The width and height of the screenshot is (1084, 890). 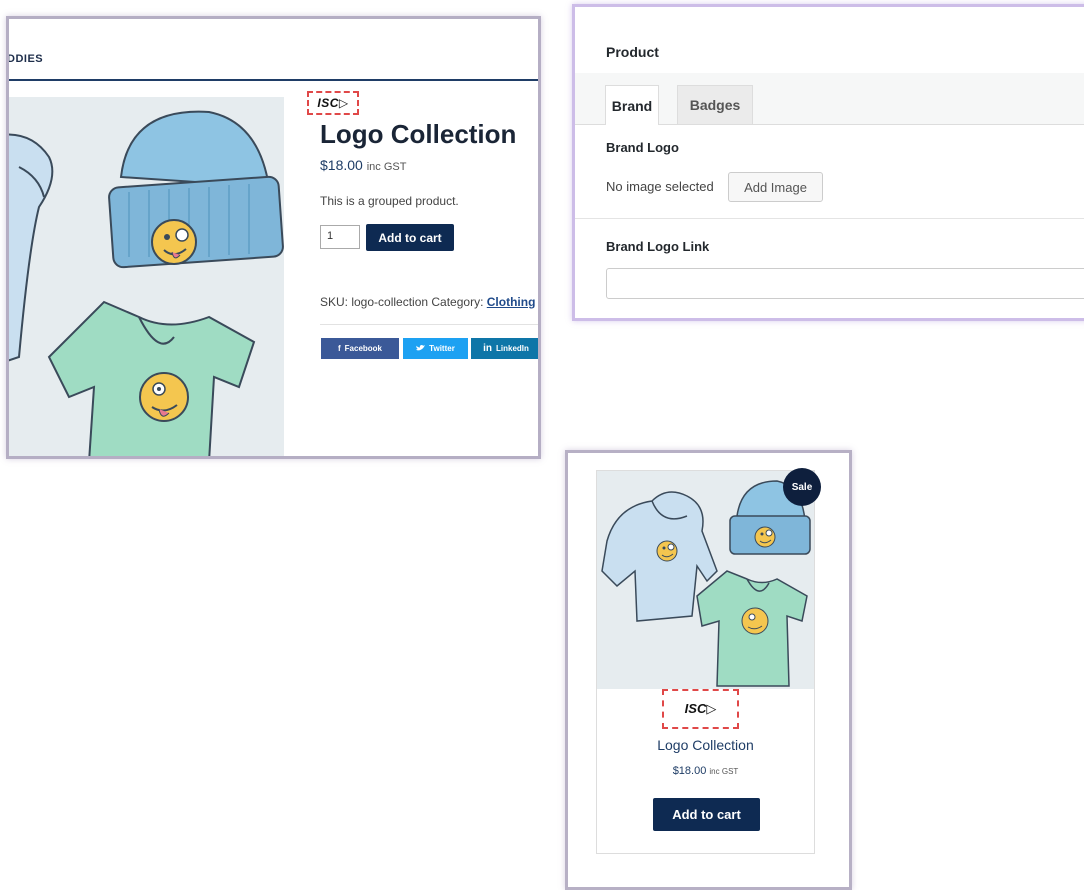 I want to click on product-card-price: $18.00 inc GST, so click(x=705, y=771).